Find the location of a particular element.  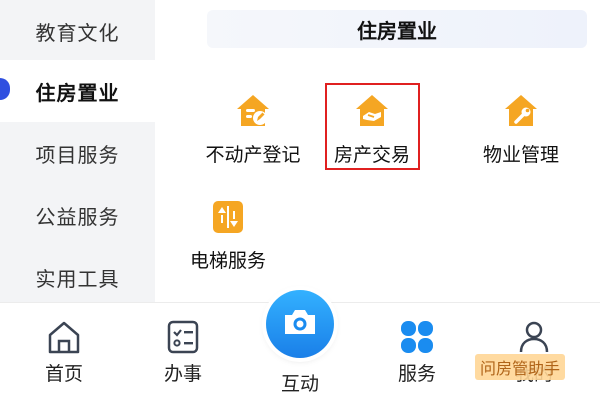

sidebar-item-label: 住房置业 is located at coordinates (77, 93).